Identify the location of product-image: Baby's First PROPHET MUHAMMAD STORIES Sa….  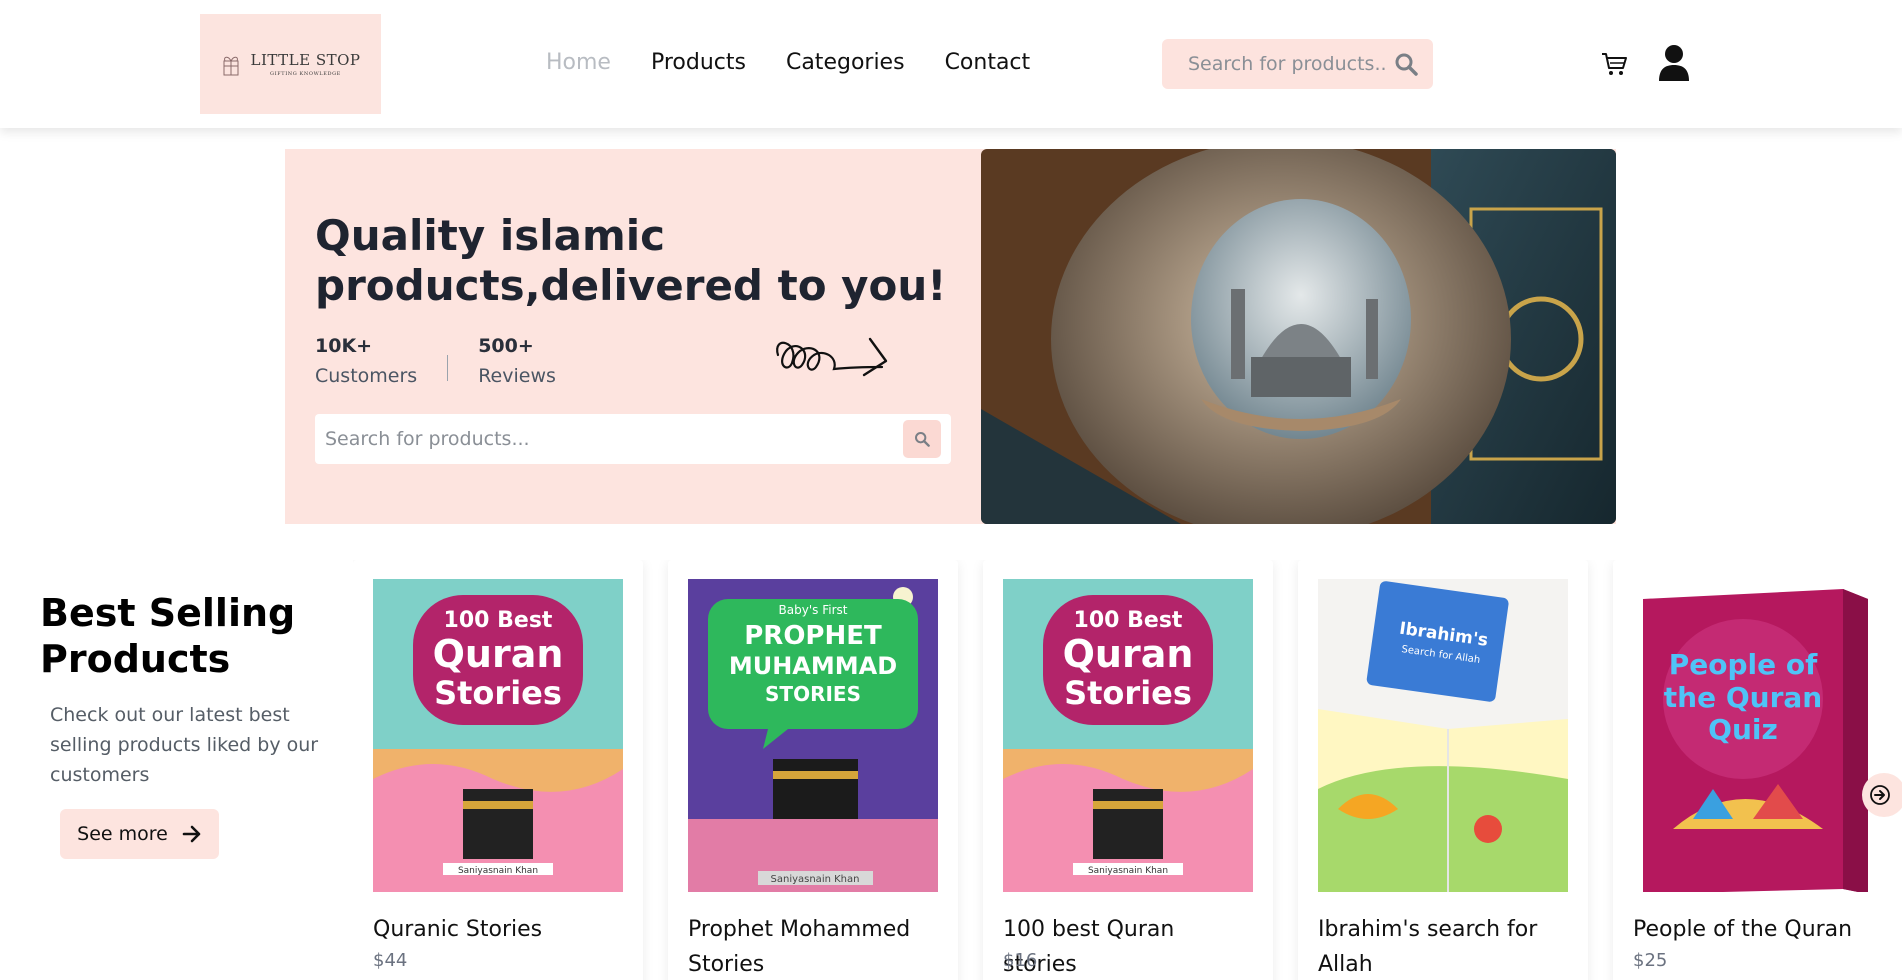
(813, 735).